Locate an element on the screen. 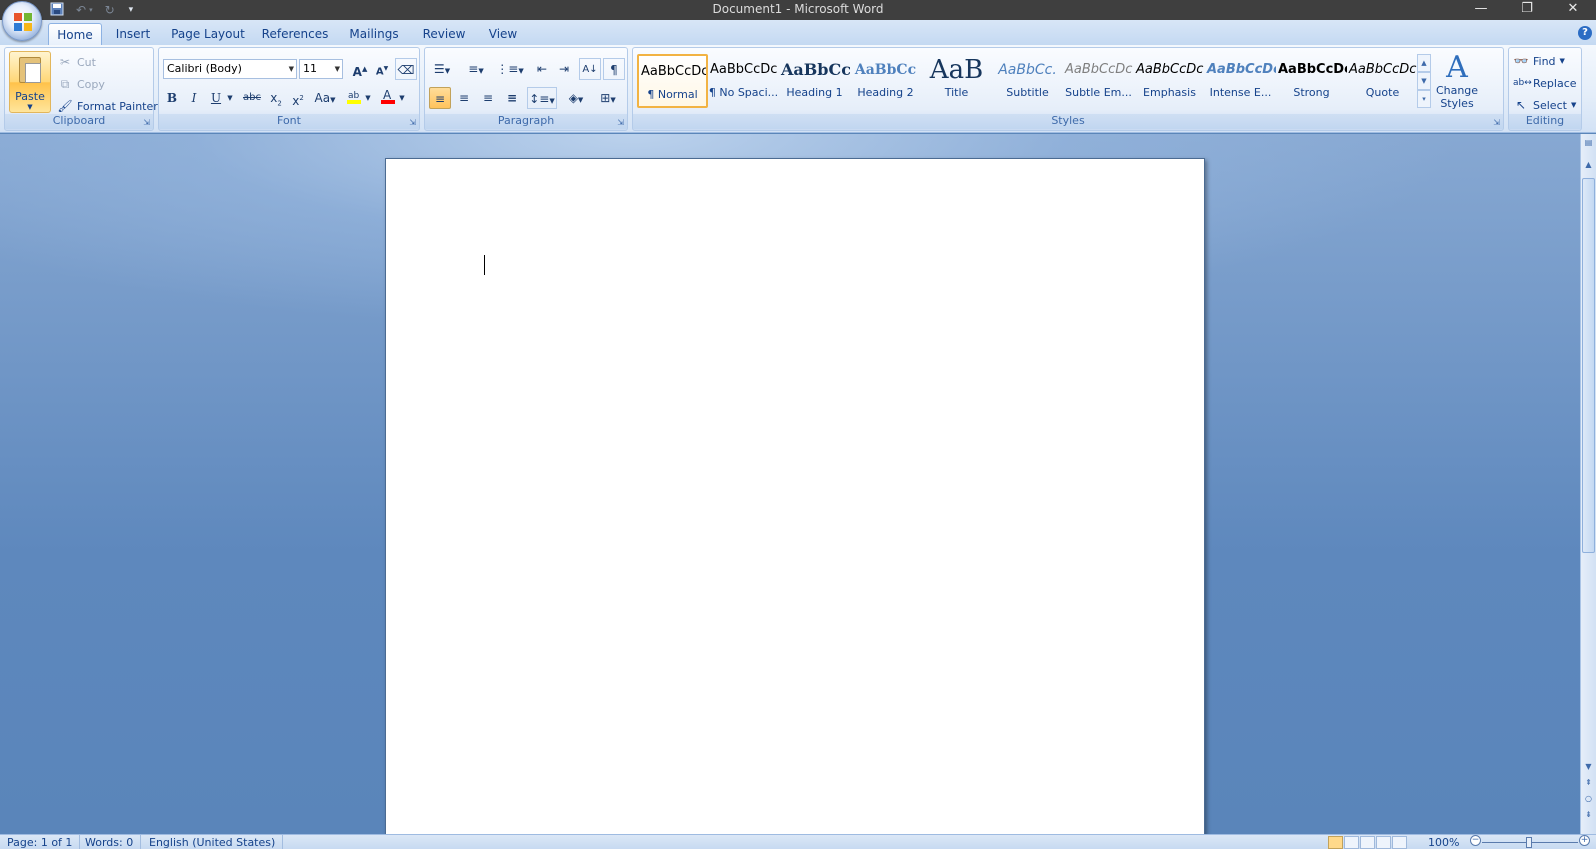 The width and height of the screenshot is (1596, 849). superscript-icon: x2 is located at coordinates (298, 98).